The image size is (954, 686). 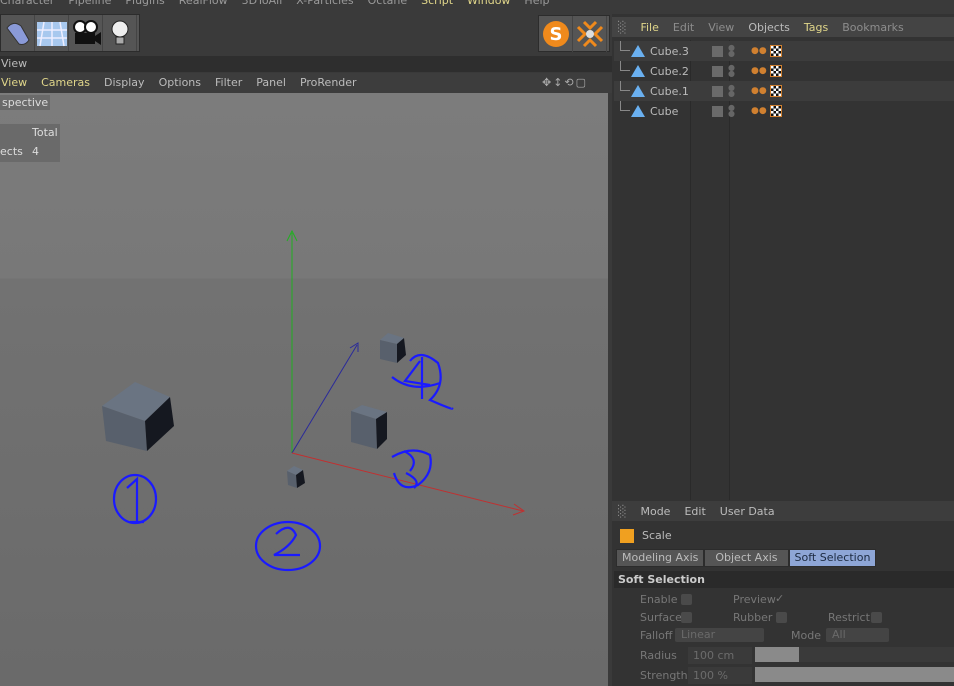 I want to click on menu-realflow: RealFlow, so click(x=203, y=4).